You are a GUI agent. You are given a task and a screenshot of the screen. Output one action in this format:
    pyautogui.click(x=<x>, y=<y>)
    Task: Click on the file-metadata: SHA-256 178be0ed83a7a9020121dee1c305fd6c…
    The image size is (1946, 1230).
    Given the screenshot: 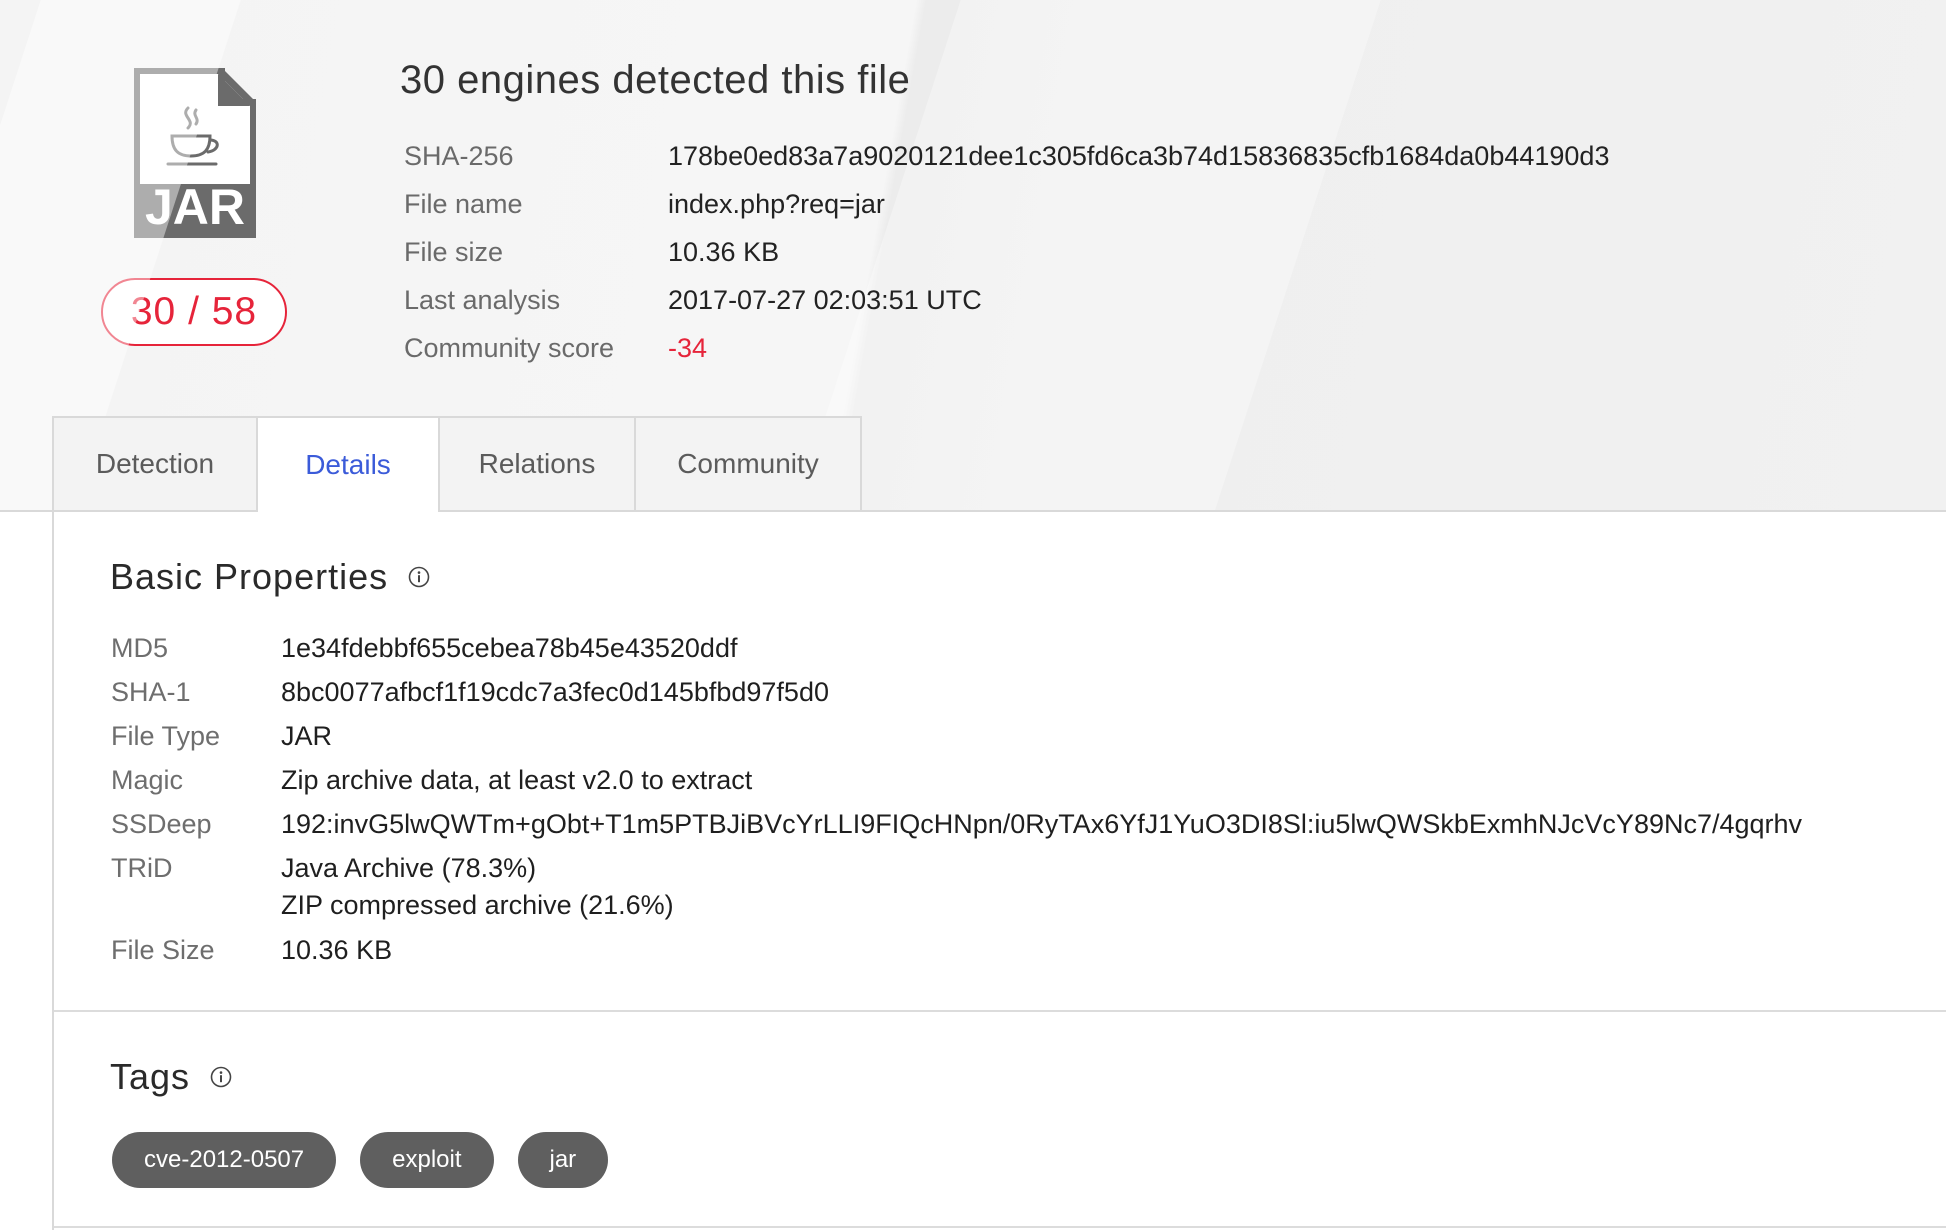 What is the action you would take?
    pyautogui.click(x=1006, y=252)
    